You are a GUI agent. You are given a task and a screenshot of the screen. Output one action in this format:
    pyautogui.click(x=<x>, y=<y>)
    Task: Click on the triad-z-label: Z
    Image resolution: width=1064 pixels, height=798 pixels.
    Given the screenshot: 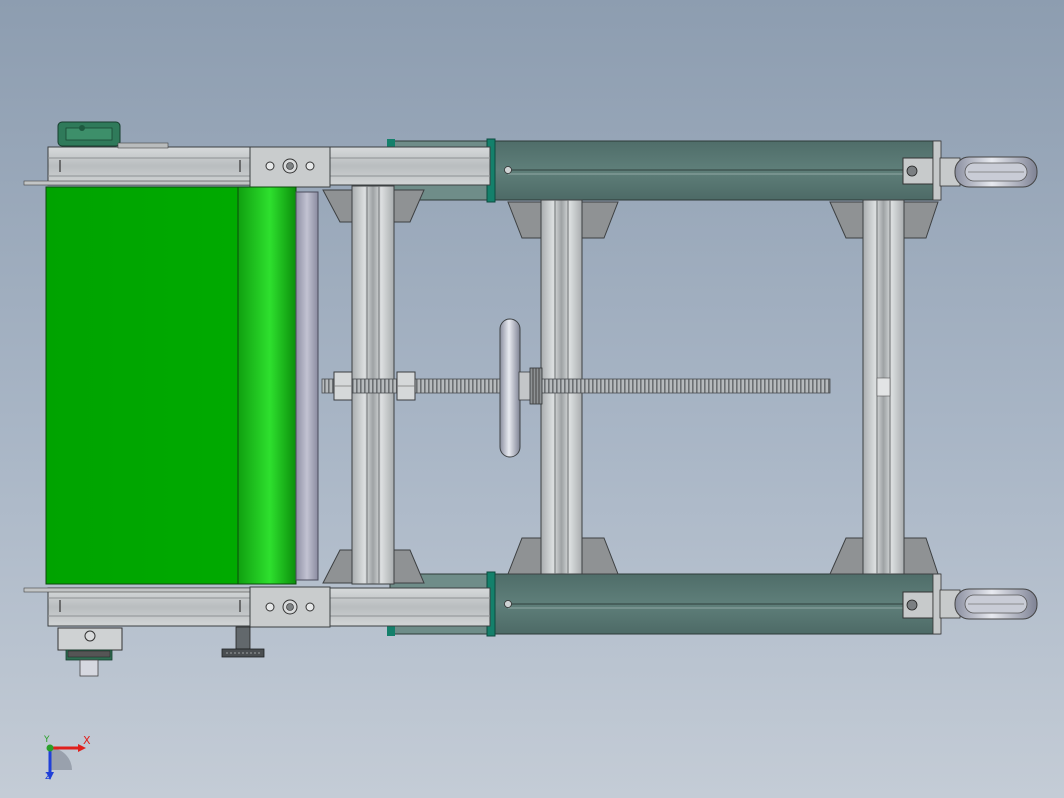 What is the action you would take?
    pyautogui.click(x=48, y=777)
    